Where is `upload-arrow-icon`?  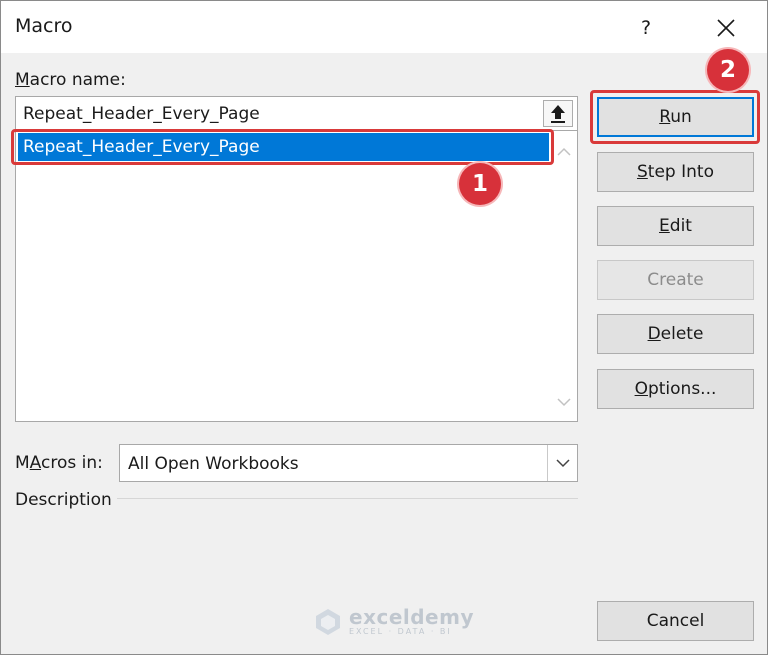 upload-arrow-icon is located at coordinates (558, 114).